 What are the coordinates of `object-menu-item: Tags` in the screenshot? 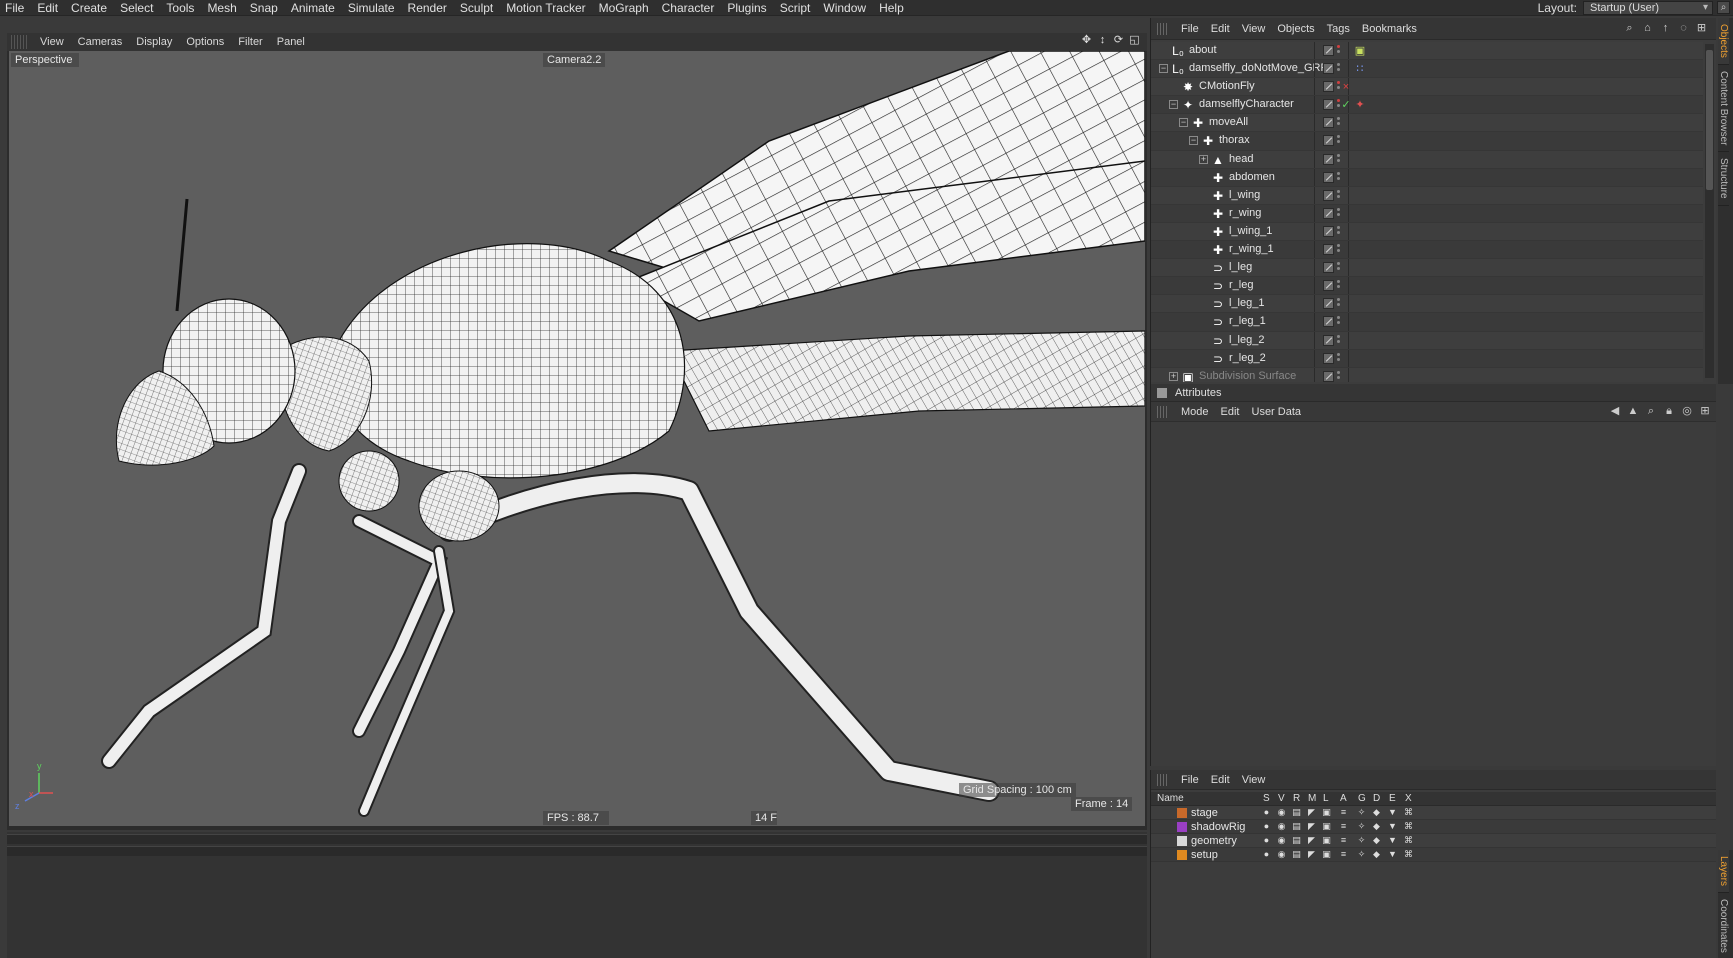 It's located at (1340, 29).